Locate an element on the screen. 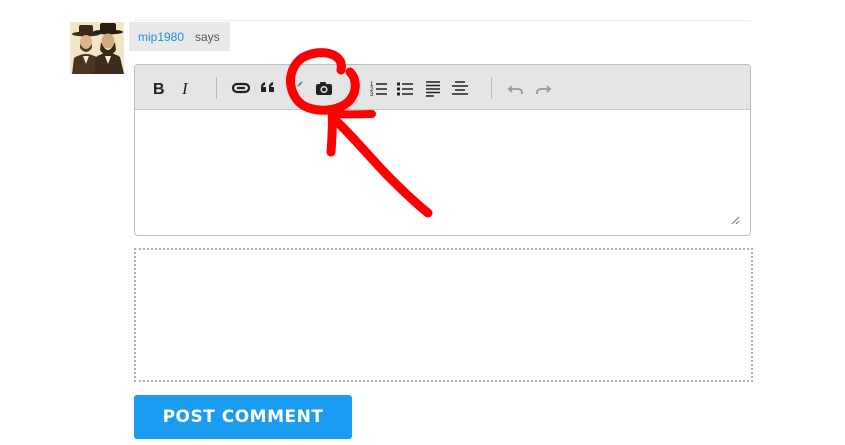 This screenshot has width=845, height=445. ordered-list-button: 1 2 3 is located at coordinates (379, 88).